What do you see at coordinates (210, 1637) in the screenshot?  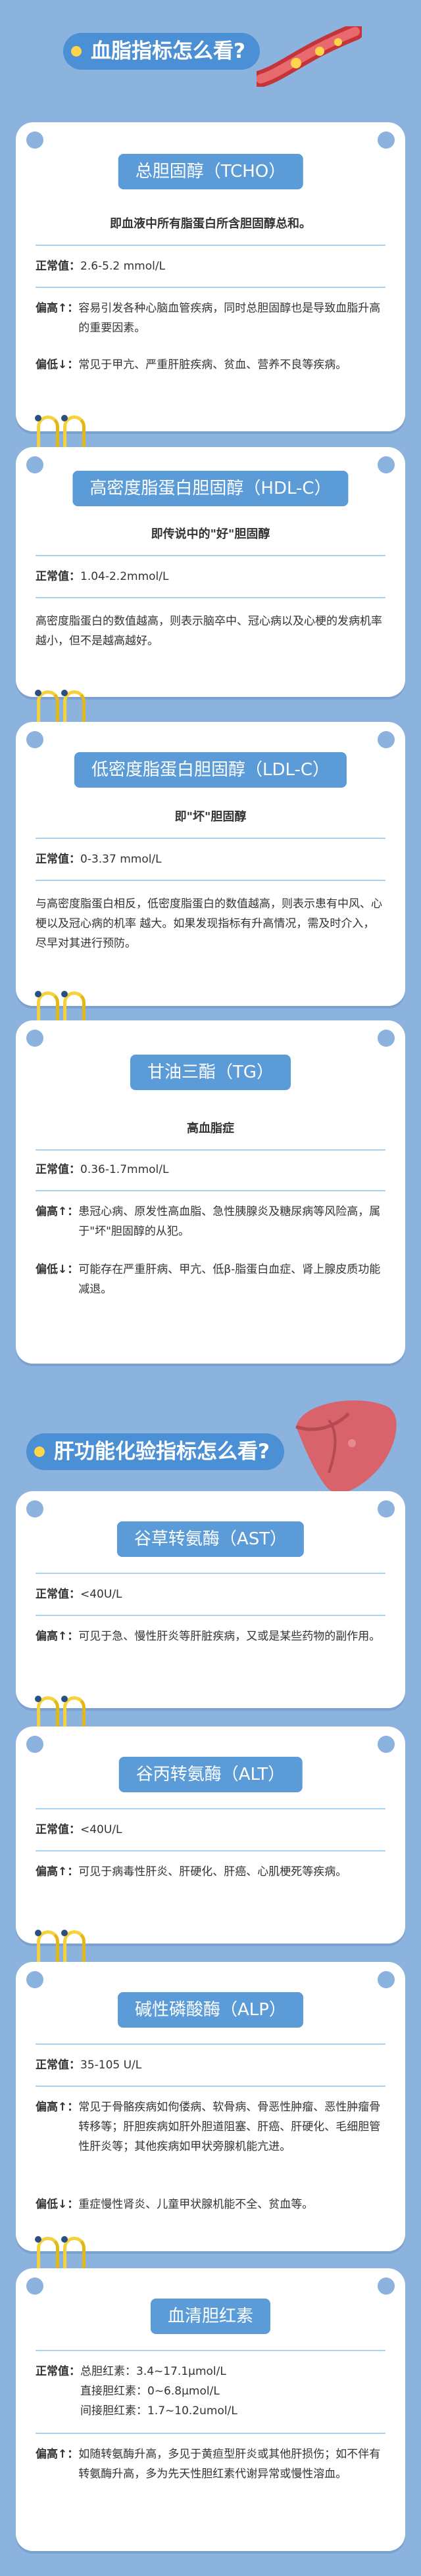 I see `high-row: 偏高↑： 可见于急、慢性肝炎等肝脏疾病，又或是某些药物的副作用。` at bounding box center [210, 1637].